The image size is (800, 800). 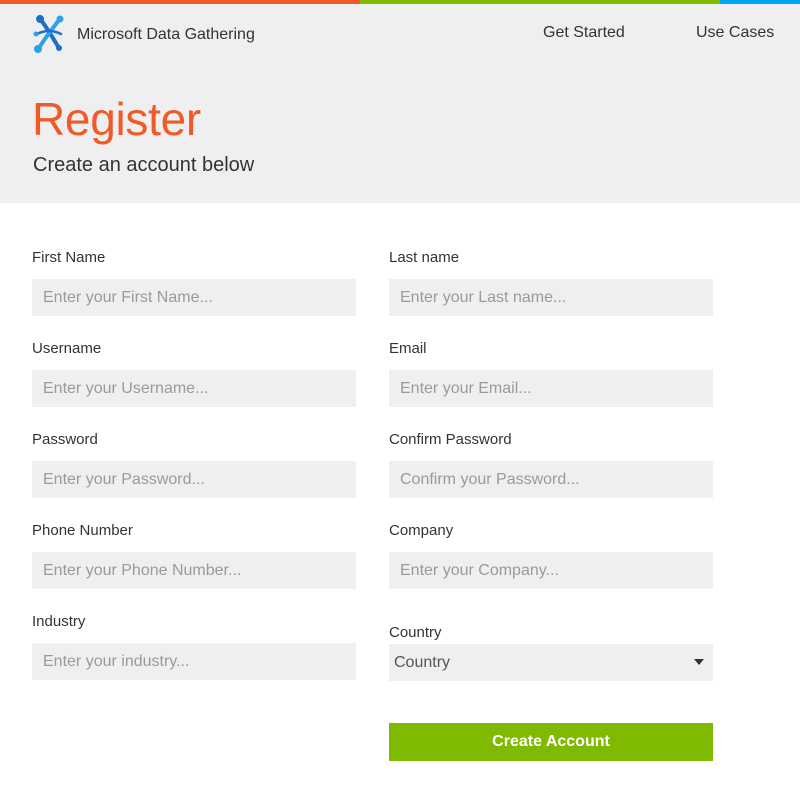 What do you see at coordinates (67, 348) in the screenshot?
I see `username-label: Username` at bounding box center [67, 348].